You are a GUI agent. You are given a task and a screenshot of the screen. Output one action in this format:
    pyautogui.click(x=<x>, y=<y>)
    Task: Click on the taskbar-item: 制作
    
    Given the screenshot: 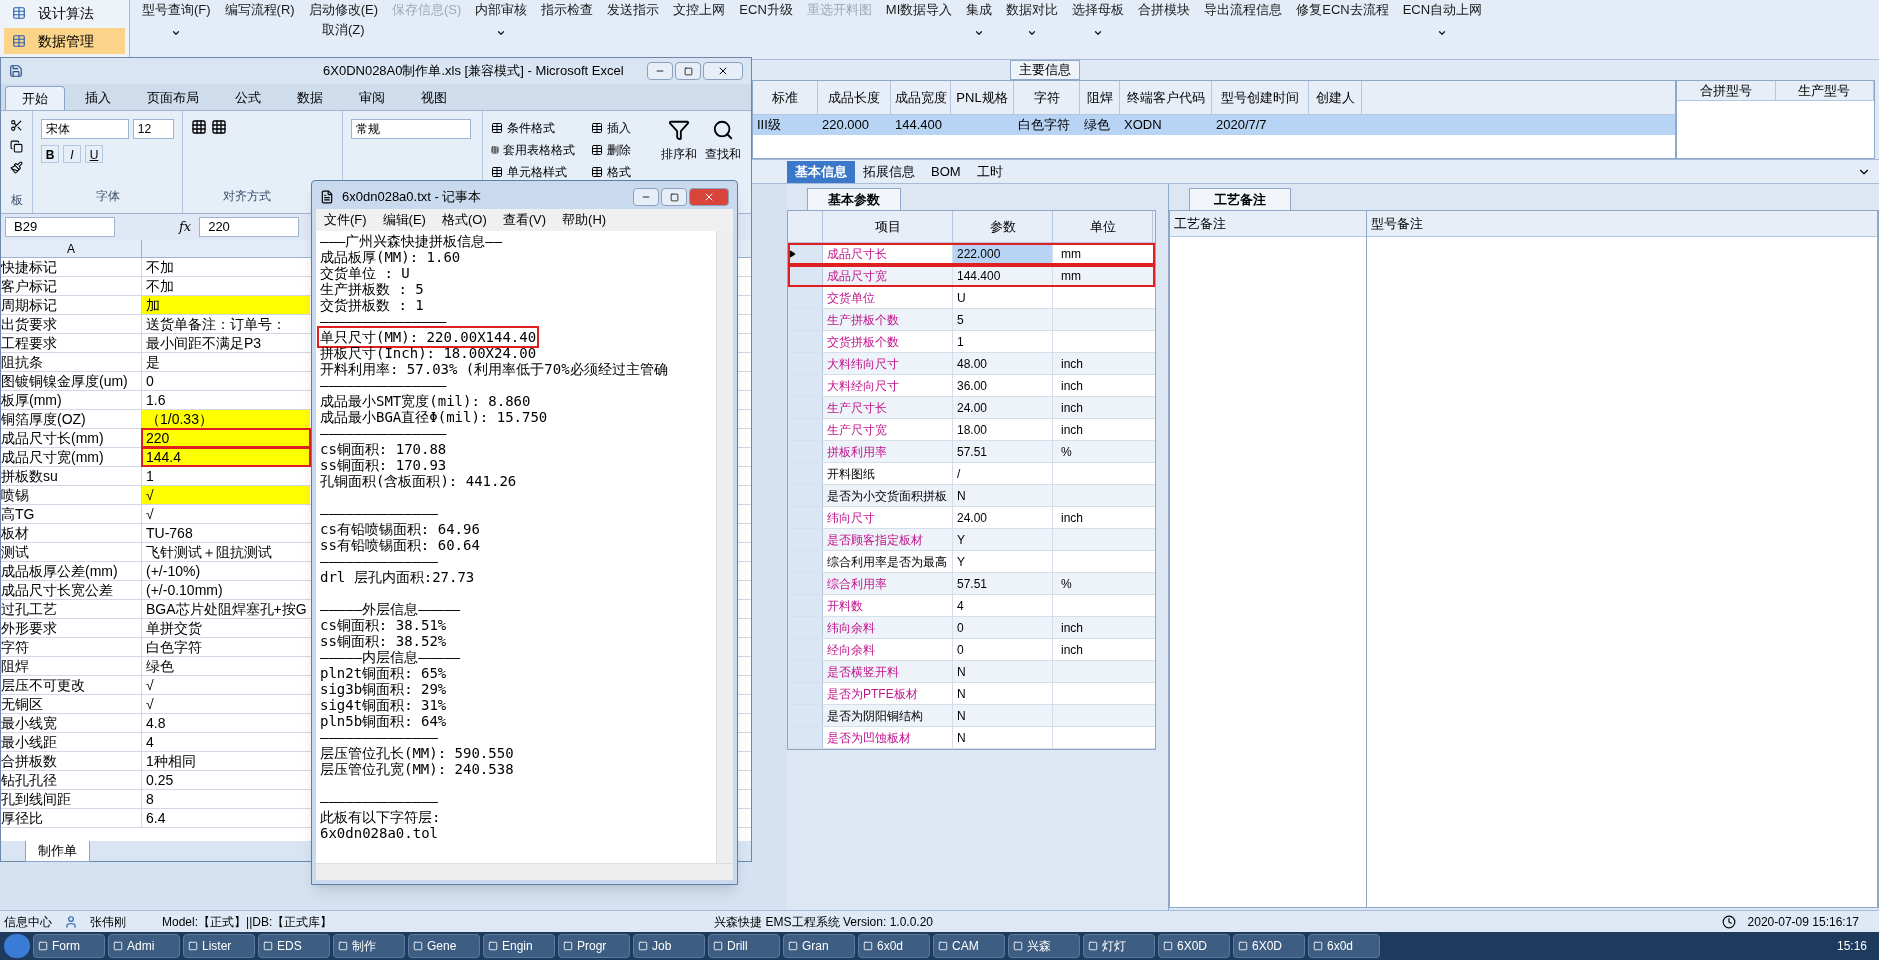 What is the action you would take?
    pyautogui.click(x=369, y=946)
    